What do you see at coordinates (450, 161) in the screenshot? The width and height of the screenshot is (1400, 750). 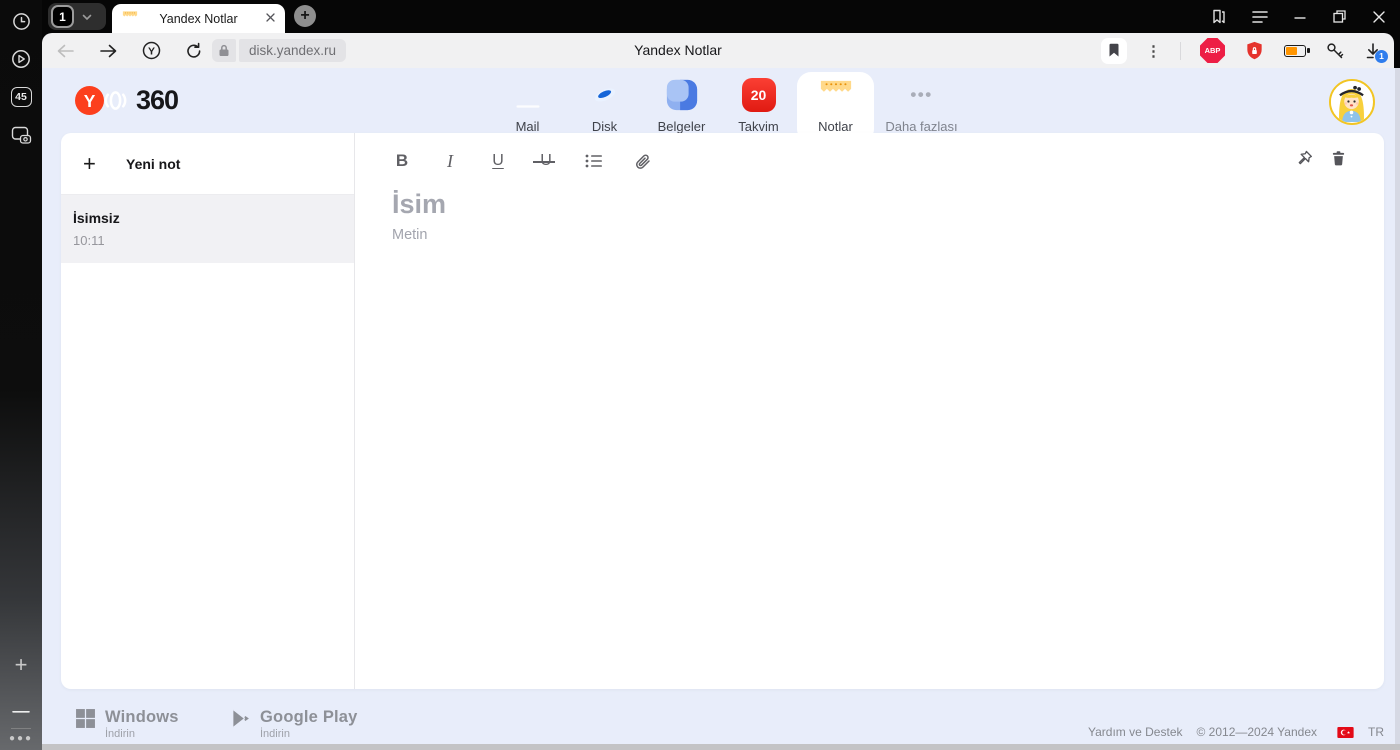 I see `italic-button: I` at bounding box center [450, 161].